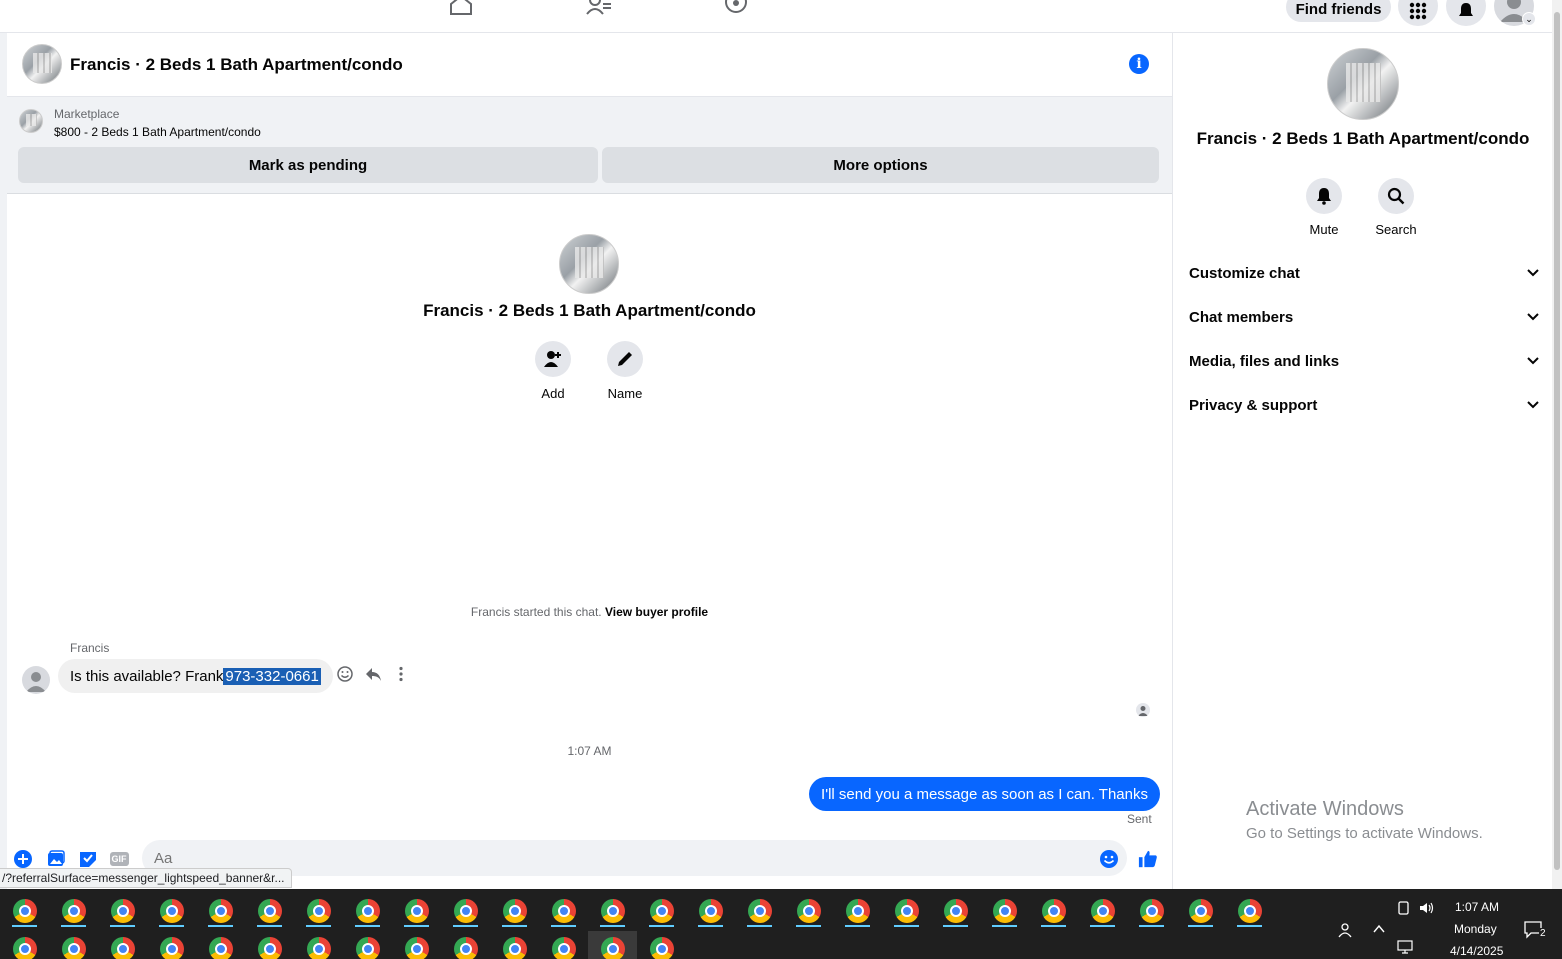 This screenshot has height=959, width=1562. I want to click on network-icon, so click(1405, 948).